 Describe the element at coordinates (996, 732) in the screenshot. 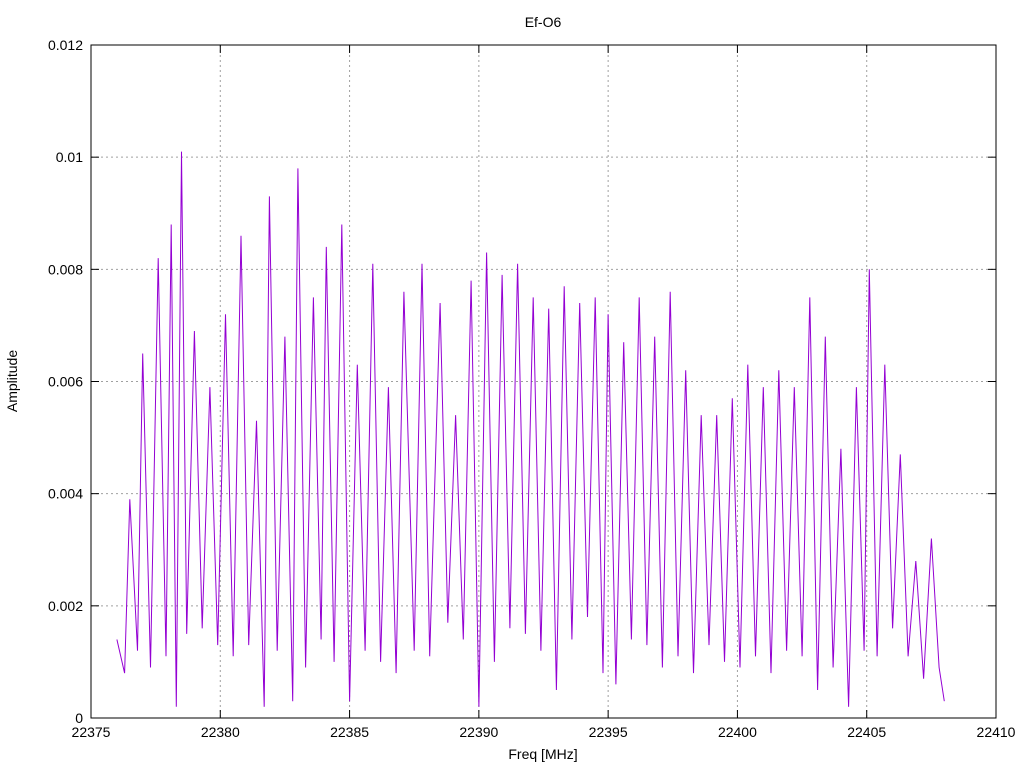

I see `x-tick-label: 22410` at that location.